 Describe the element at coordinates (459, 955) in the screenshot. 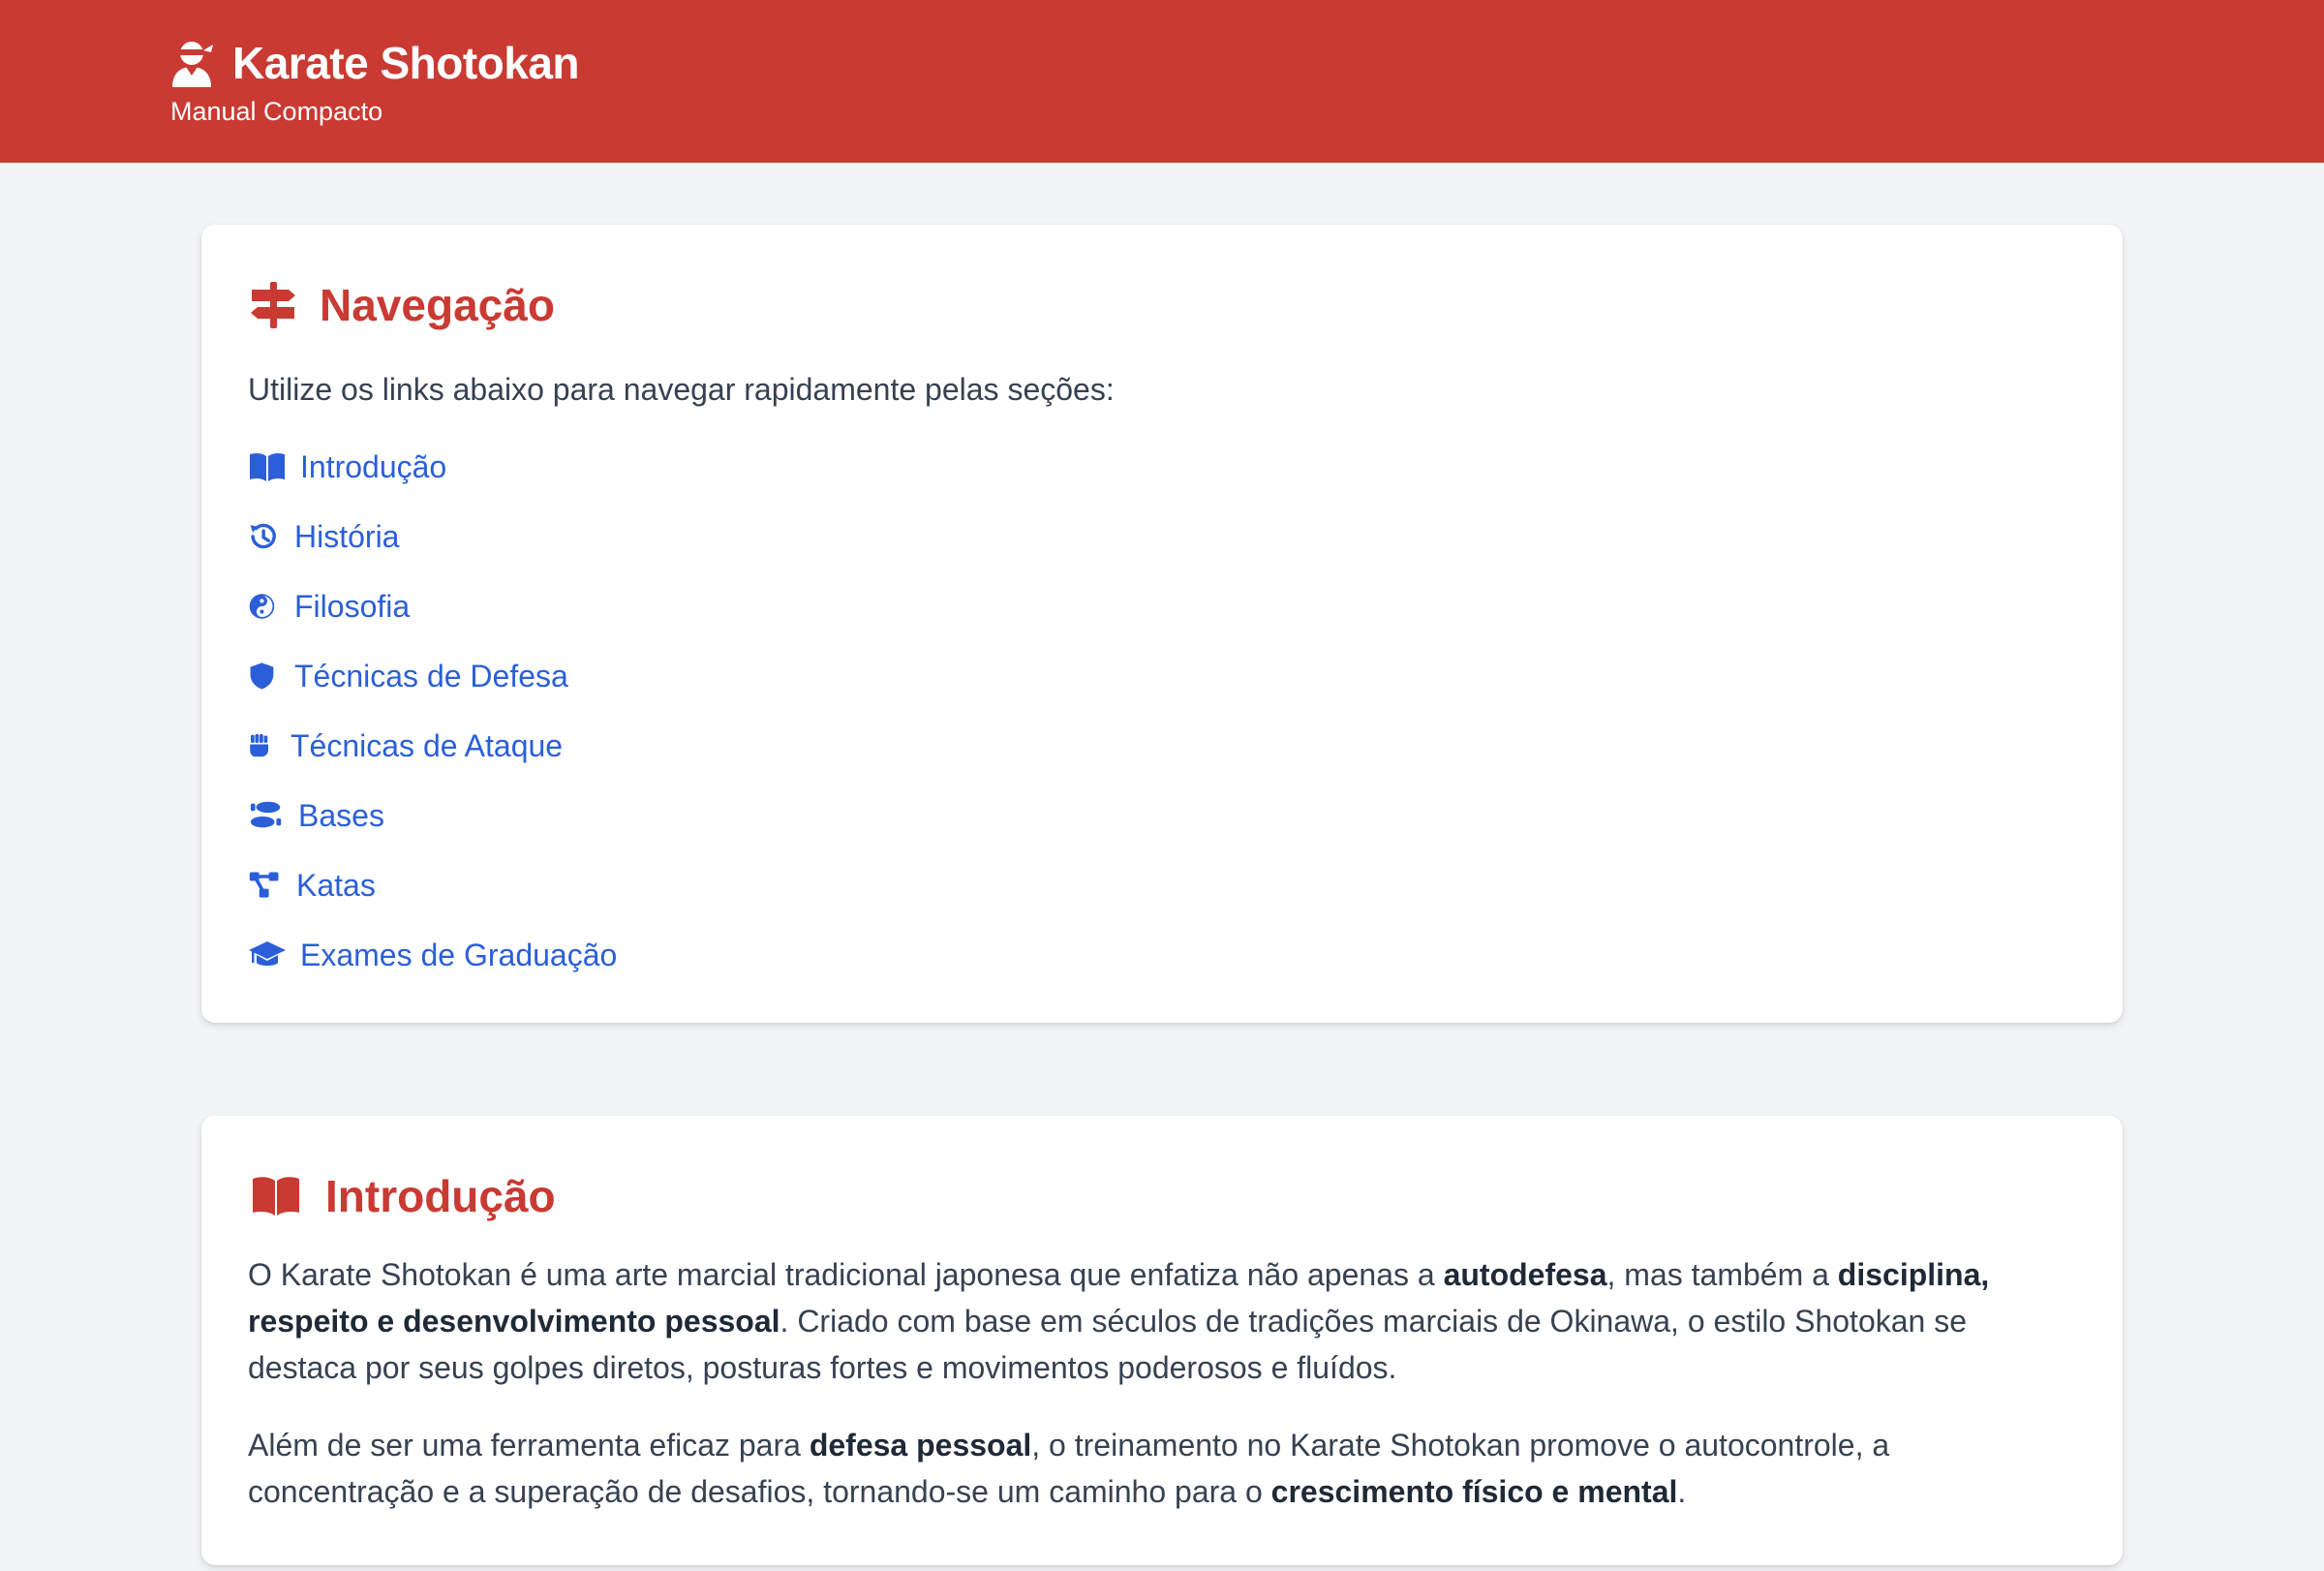

I see `nav-link-label: Exames de Graduação` at that location.